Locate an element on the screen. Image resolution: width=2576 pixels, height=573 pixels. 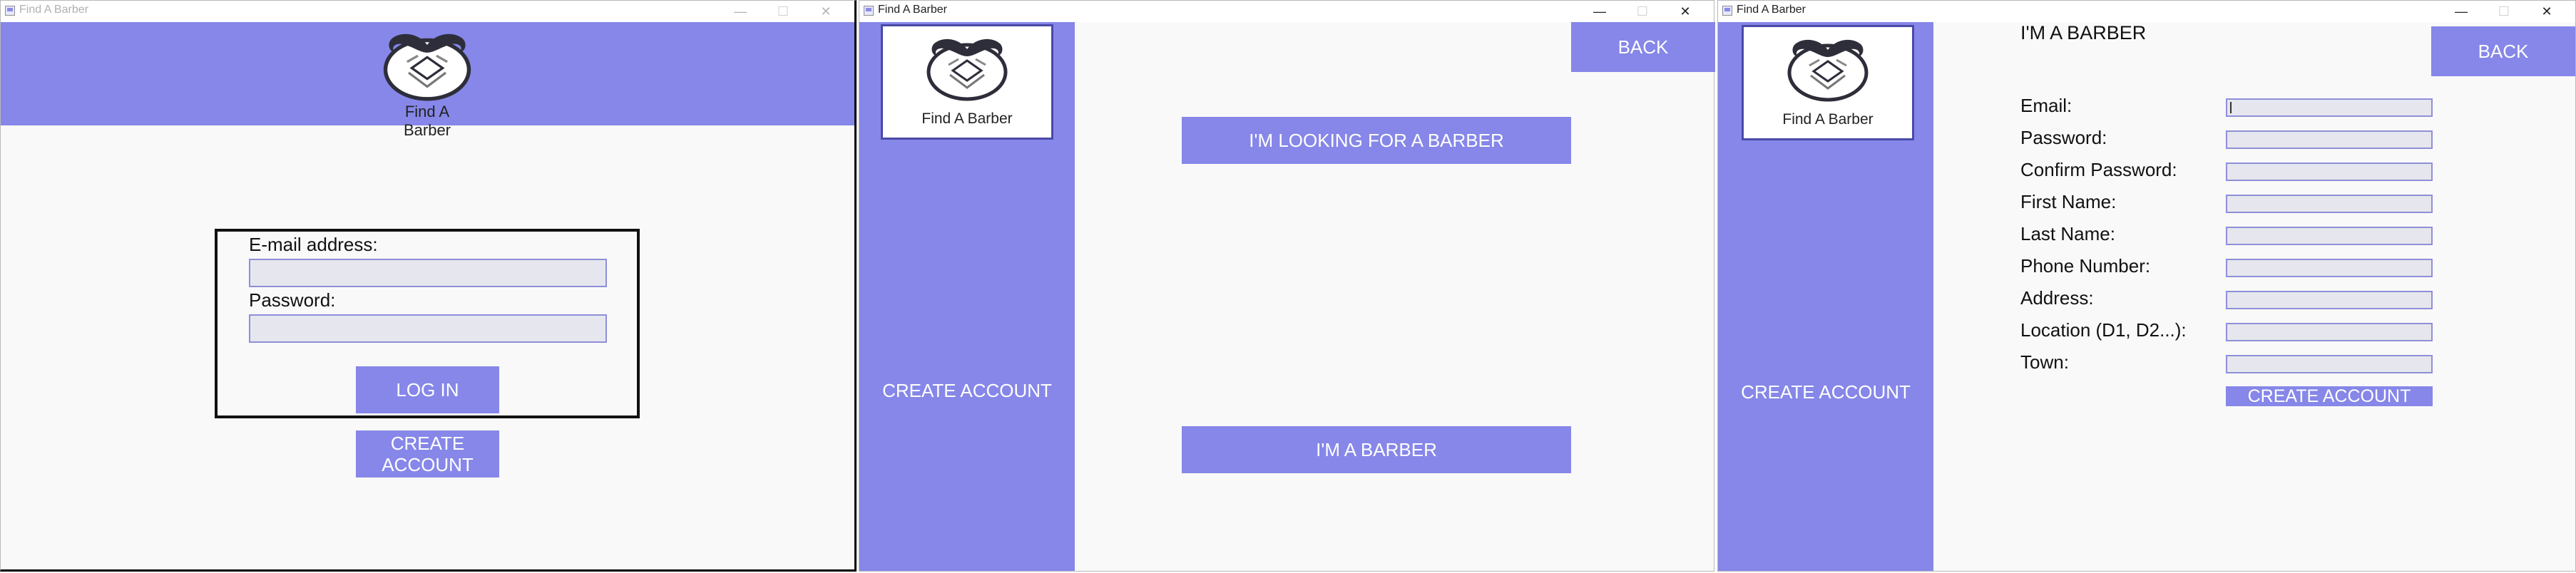
location-label: Location (D1, D2...): is located at coordinates (2103, 330).